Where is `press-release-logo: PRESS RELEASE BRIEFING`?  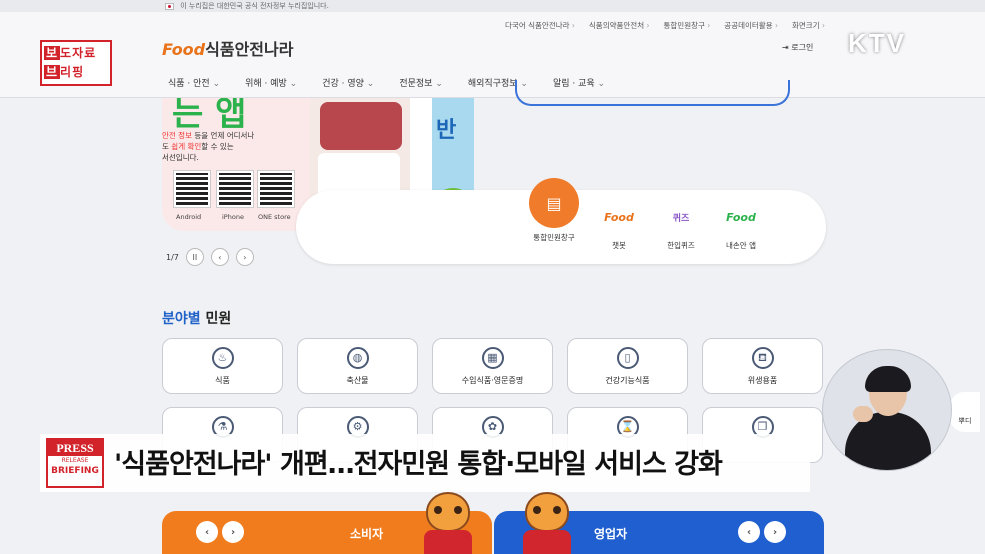 press-release-logo: PRESS RELEASE BRIEFING is located at coordinates (75, 463).